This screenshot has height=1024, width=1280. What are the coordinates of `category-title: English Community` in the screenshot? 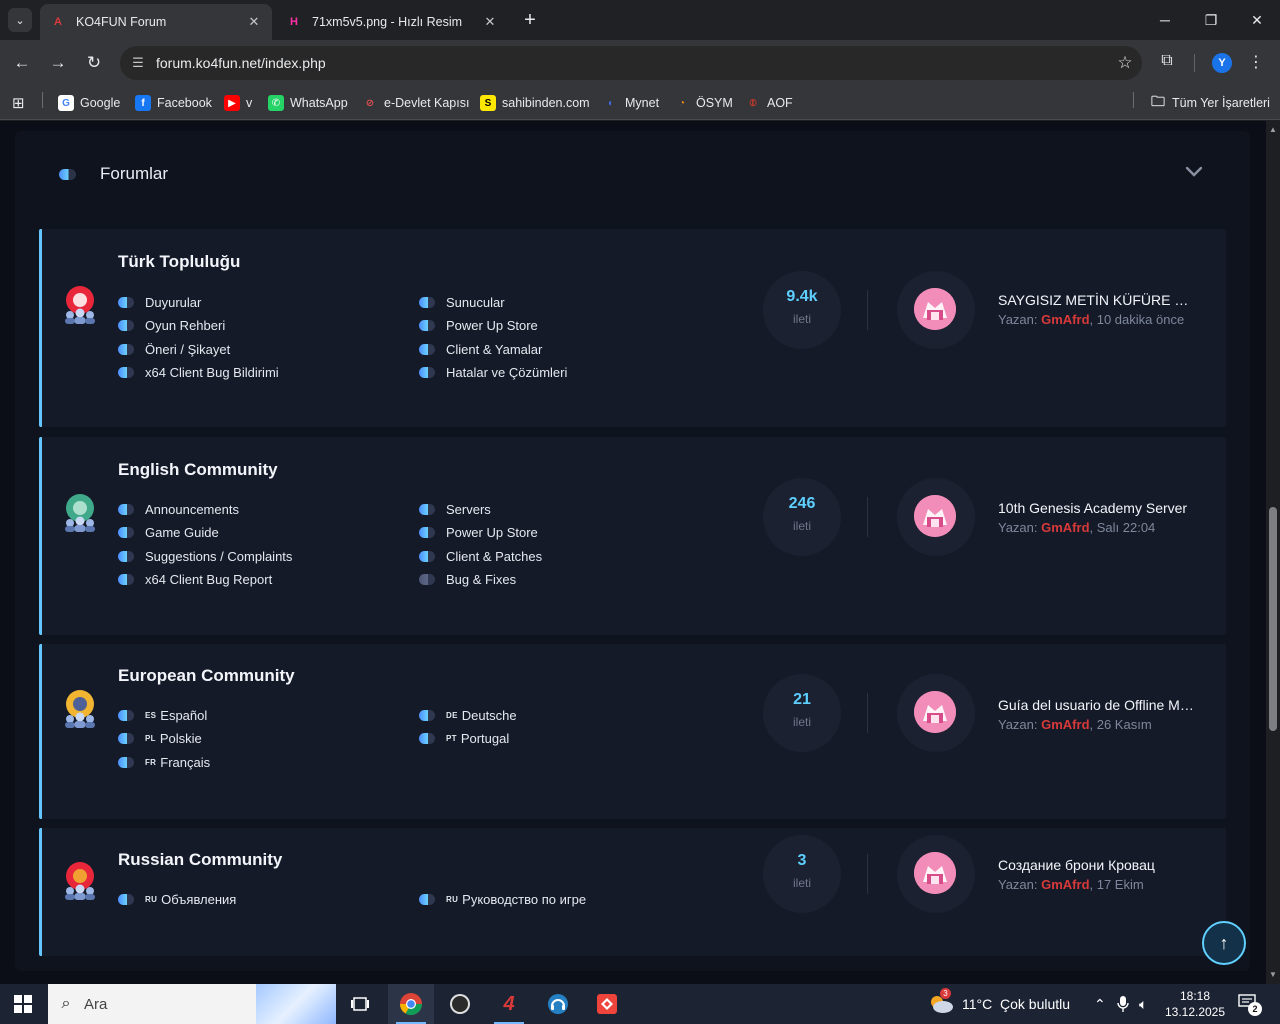 It's located at (198, 470).